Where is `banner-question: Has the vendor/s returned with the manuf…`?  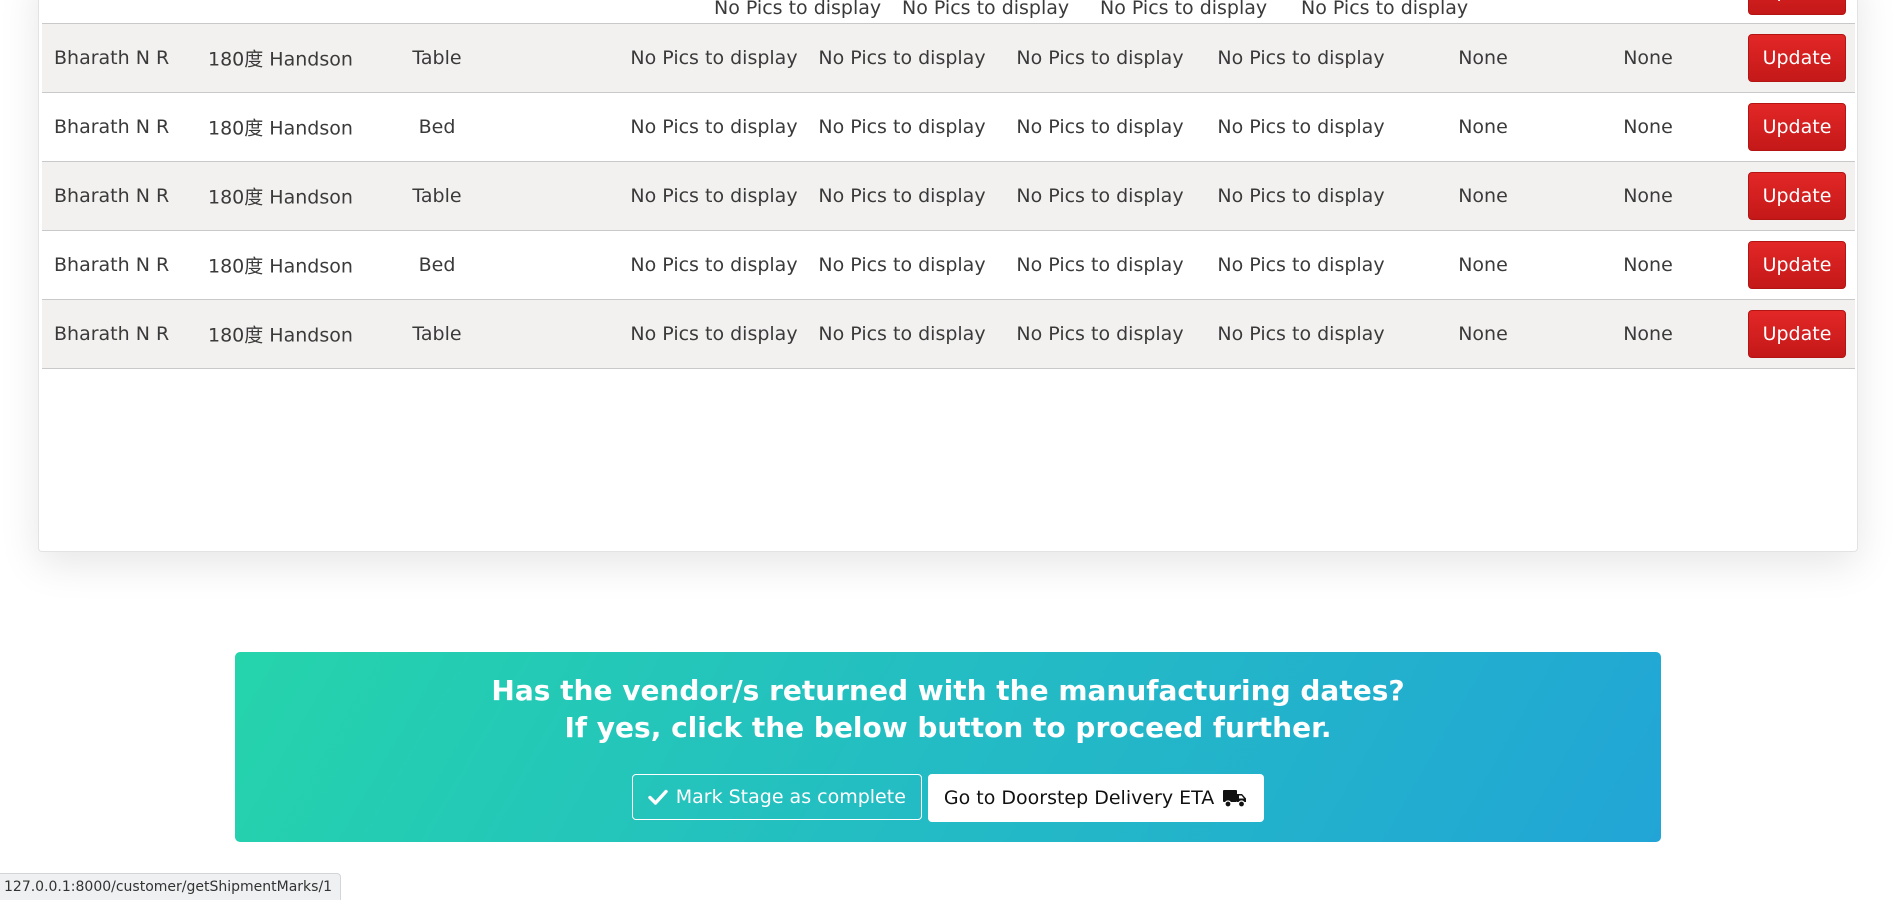
banner-question: Has the vendor/s returned with the manuf… is located at coordinates (948, 709).